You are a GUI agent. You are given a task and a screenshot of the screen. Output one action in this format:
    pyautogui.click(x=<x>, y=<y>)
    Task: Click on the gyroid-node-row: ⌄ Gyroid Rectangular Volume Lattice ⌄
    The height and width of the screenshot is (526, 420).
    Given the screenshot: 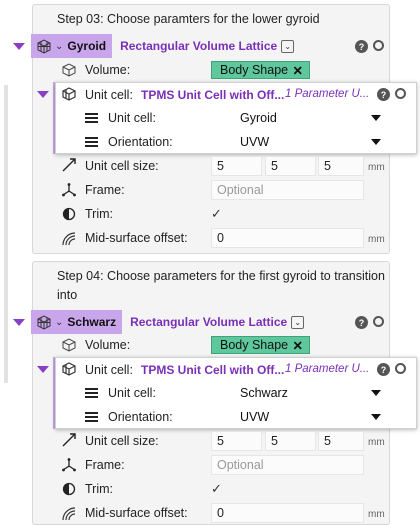 What is the action you would take?
    pyautogui.click(x=196, y=46)
    